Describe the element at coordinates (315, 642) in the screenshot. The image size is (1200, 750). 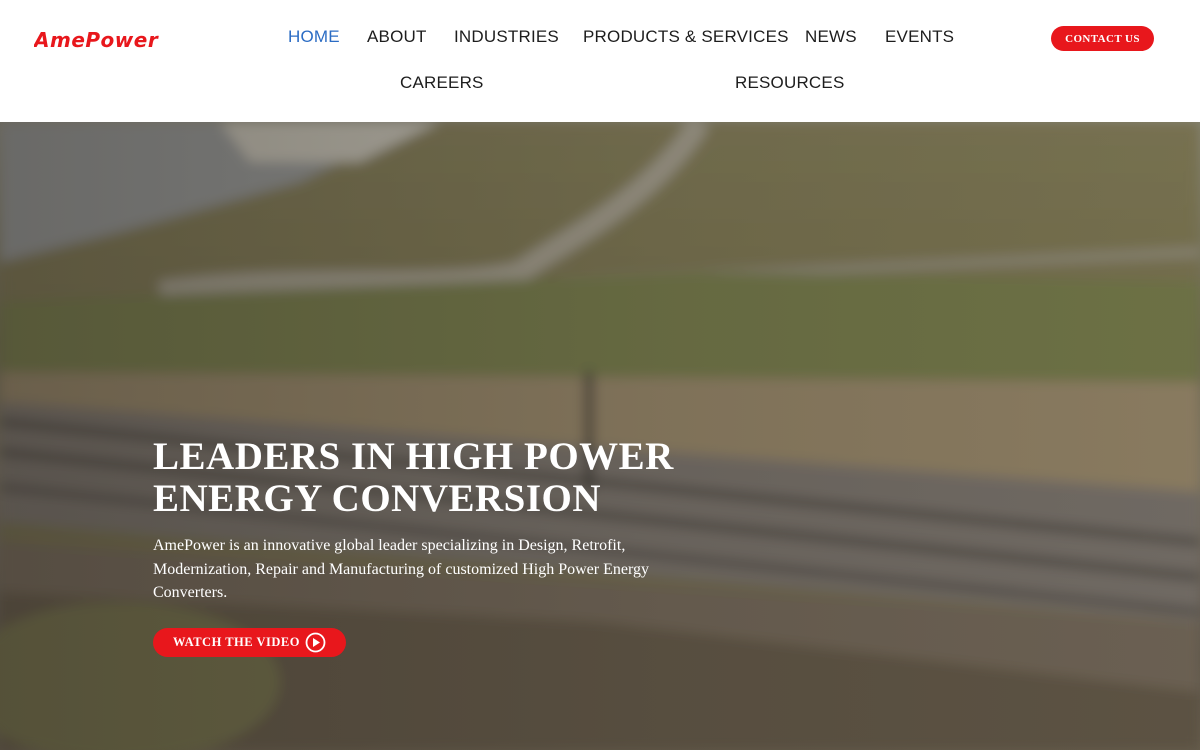
I see `play-circle-icon` at that location.